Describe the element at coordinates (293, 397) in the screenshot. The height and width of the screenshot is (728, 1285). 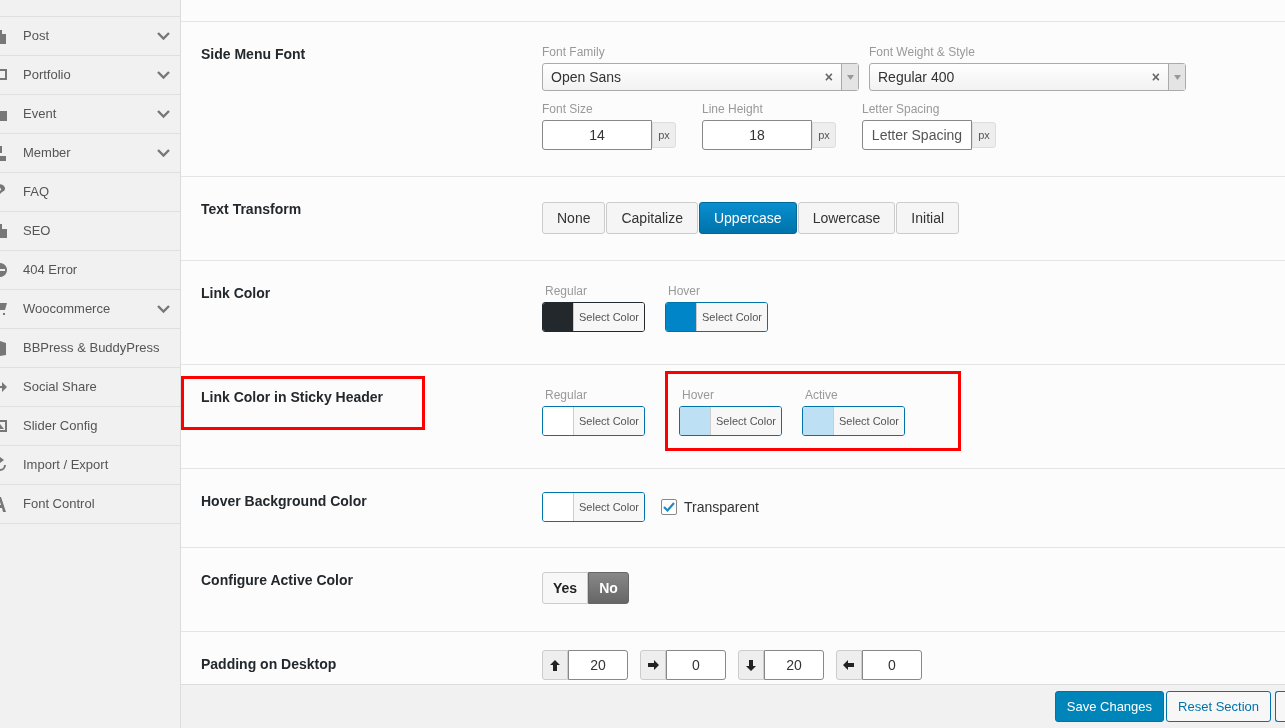
I see `section-title: Link Color in Sticky Header` at that location.